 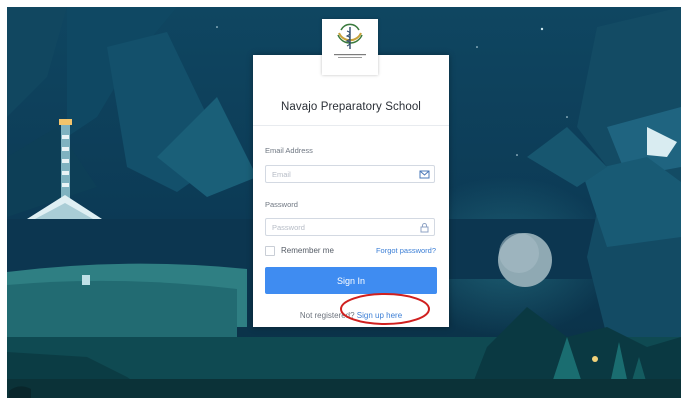 What do you see at coordinates (289, 150) in the screenshot?
I see `email-label: Email Address` at bounding box center [289, 150].